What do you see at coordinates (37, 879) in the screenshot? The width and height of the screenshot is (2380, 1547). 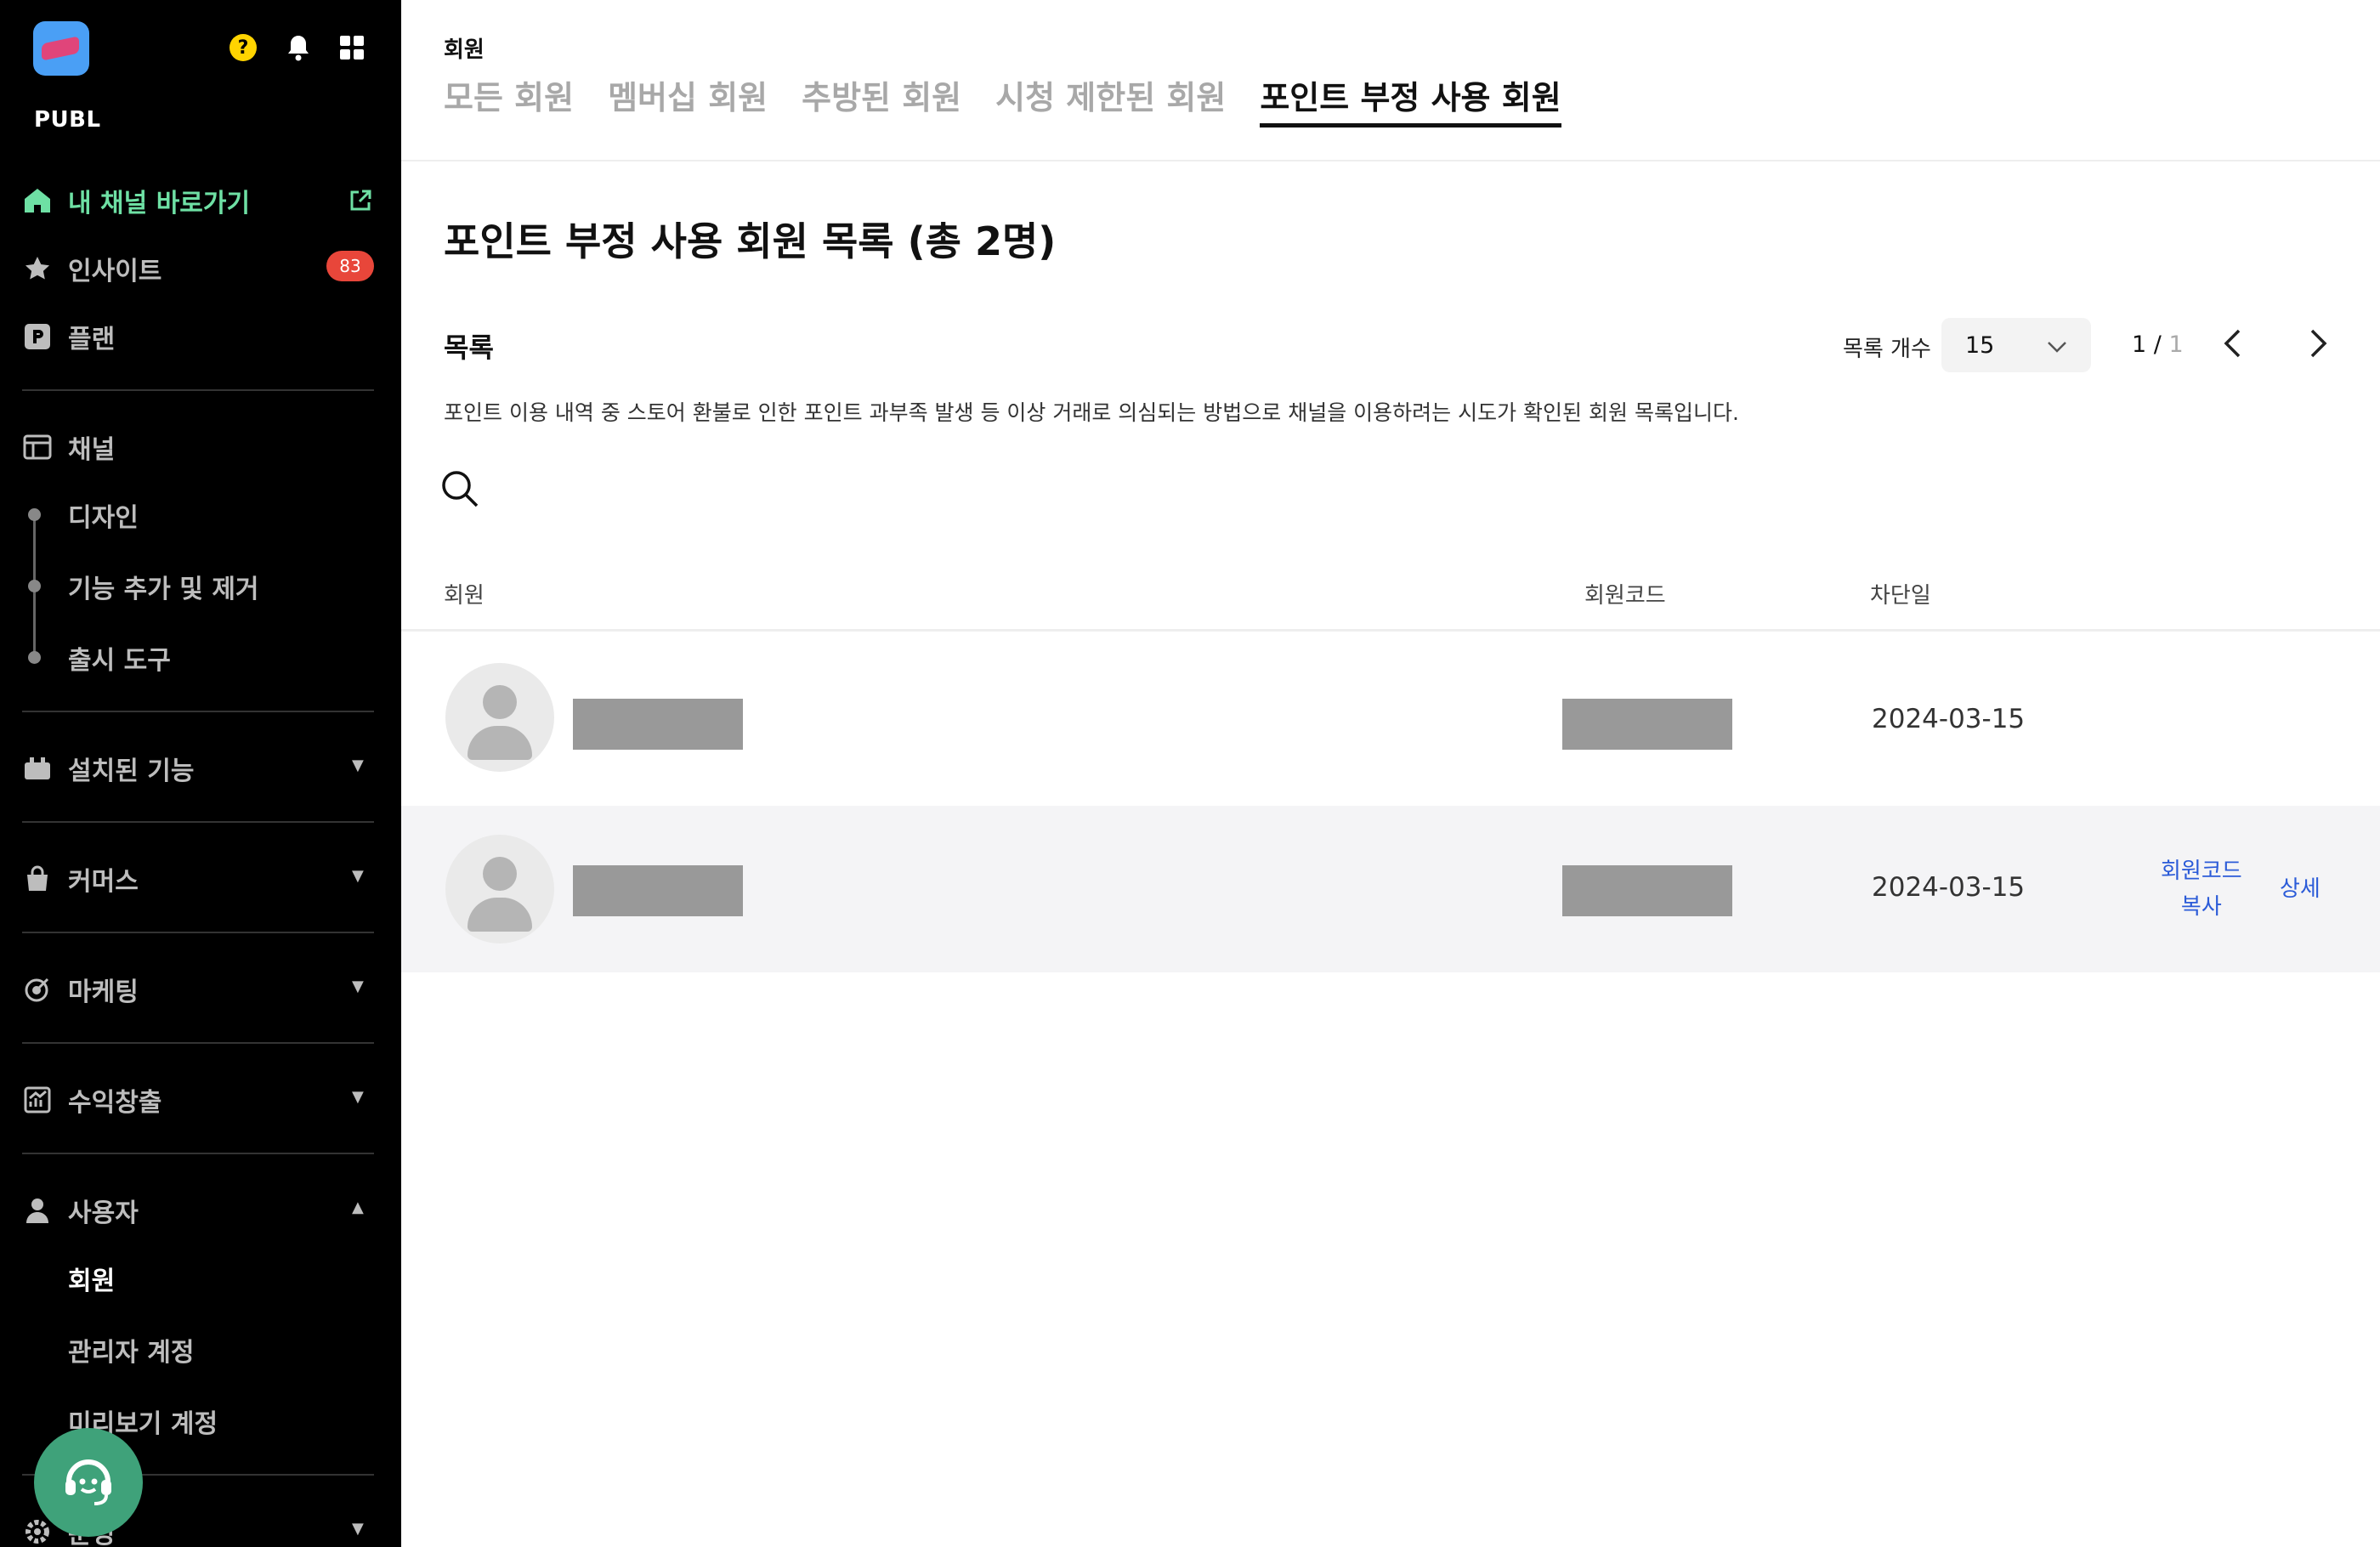 I see `shopping-bag-icon` at bounding box center [37, 879].